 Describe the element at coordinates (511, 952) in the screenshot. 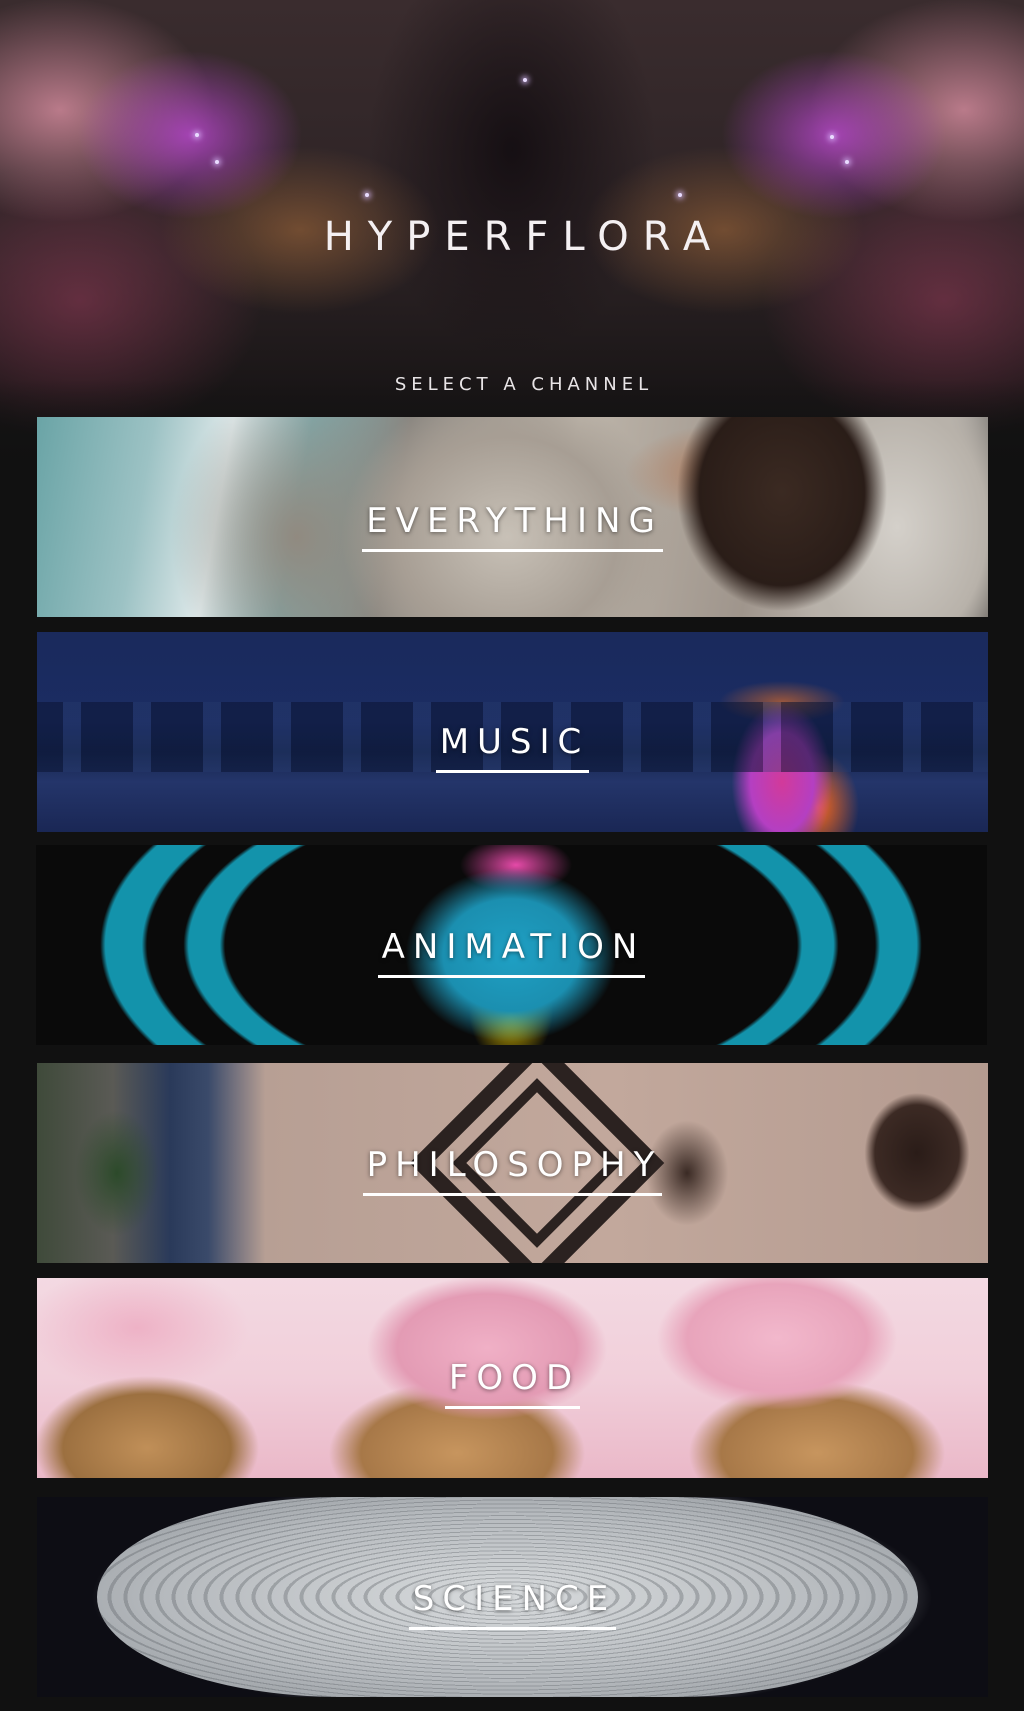

I see `channel-label: ANIMATION` at that location.